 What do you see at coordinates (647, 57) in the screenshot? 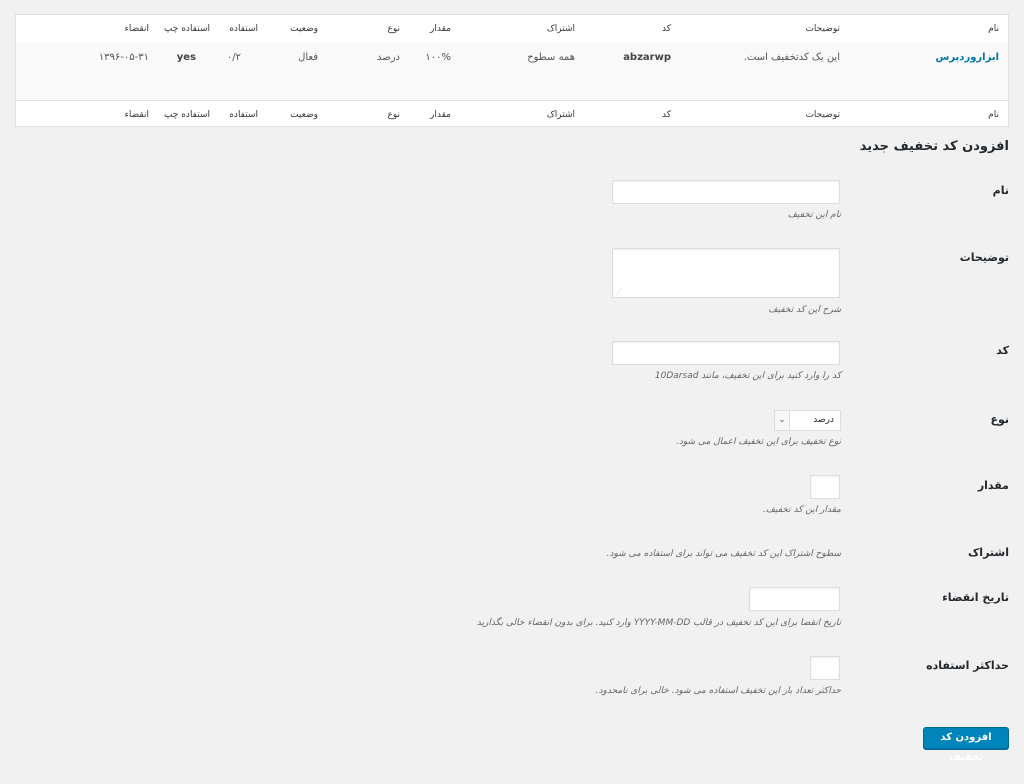
I see `discount-code: abzarwp` at bounding box center [647, 57].